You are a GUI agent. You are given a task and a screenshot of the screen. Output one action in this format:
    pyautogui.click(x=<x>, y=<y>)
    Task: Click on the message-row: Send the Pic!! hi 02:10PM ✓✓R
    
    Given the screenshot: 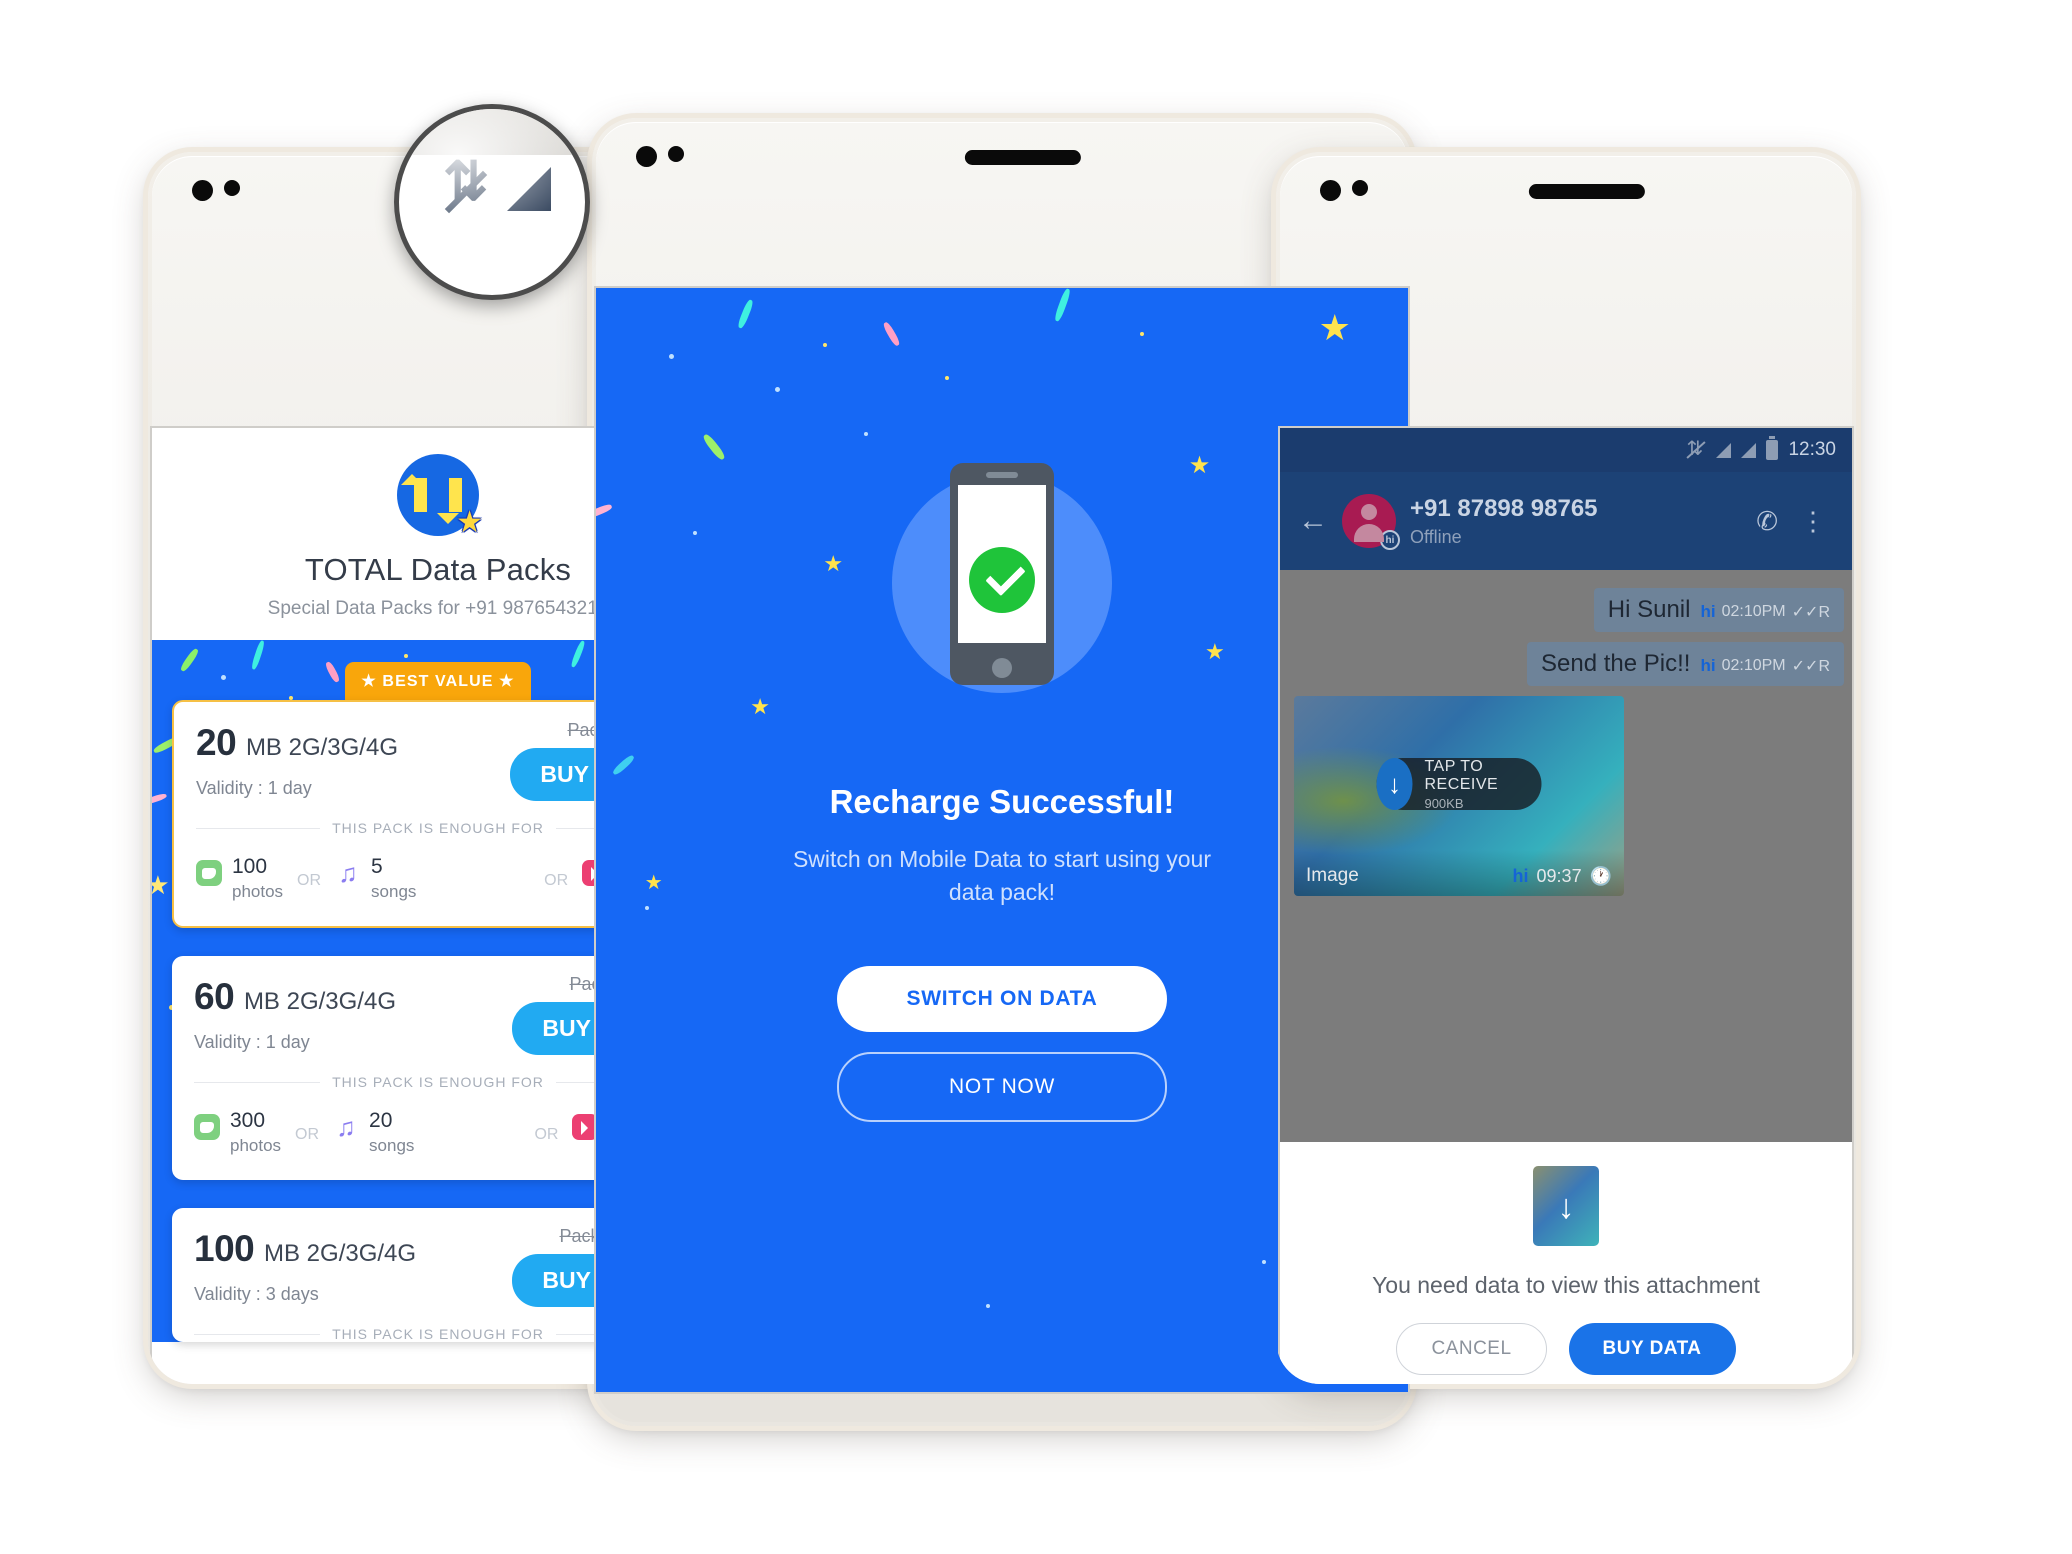 What is the action you would take?
    pyautogui.click(x=1566, y=664)
    